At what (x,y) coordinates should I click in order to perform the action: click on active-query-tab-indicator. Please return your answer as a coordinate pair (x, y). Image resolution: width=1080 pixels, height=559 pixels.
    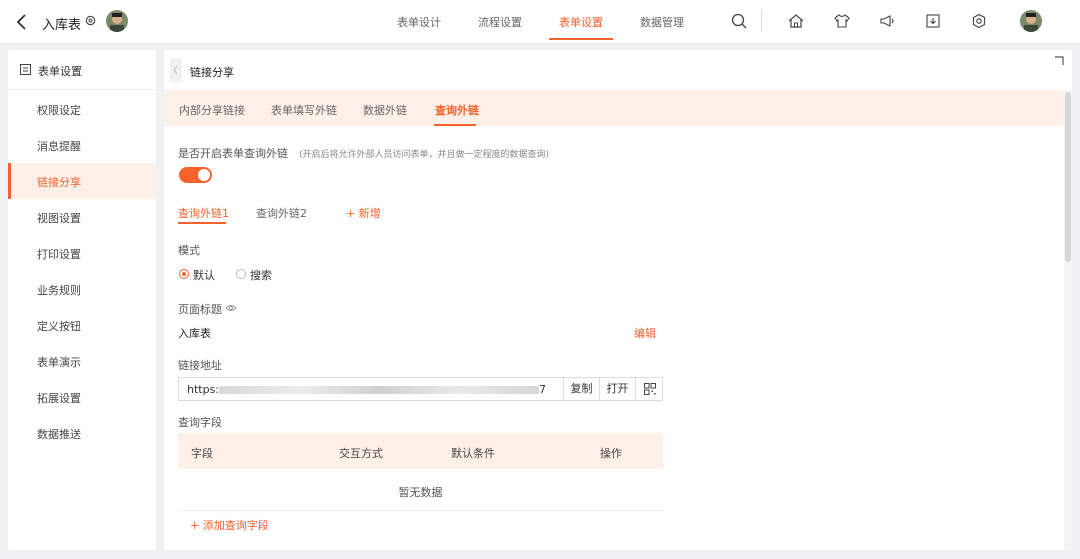
    Looking at the image, I should click on (202, 223).